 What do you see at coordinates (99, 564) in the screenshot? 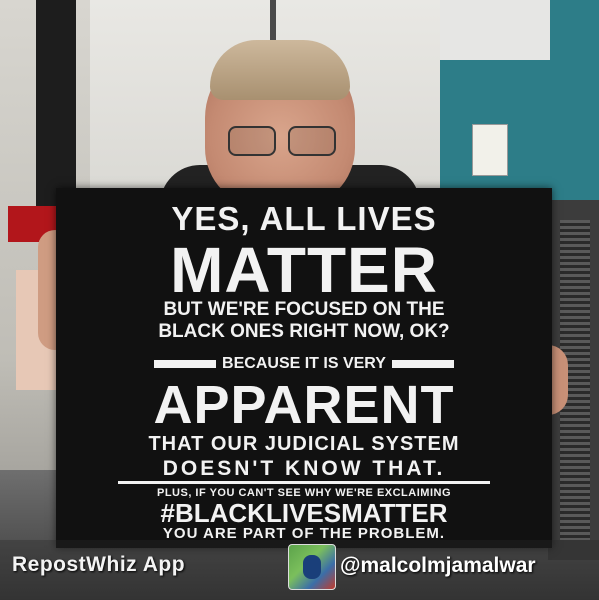
I see `repost-app-label: RepostWhiz App` at bounding box center [99, 564].